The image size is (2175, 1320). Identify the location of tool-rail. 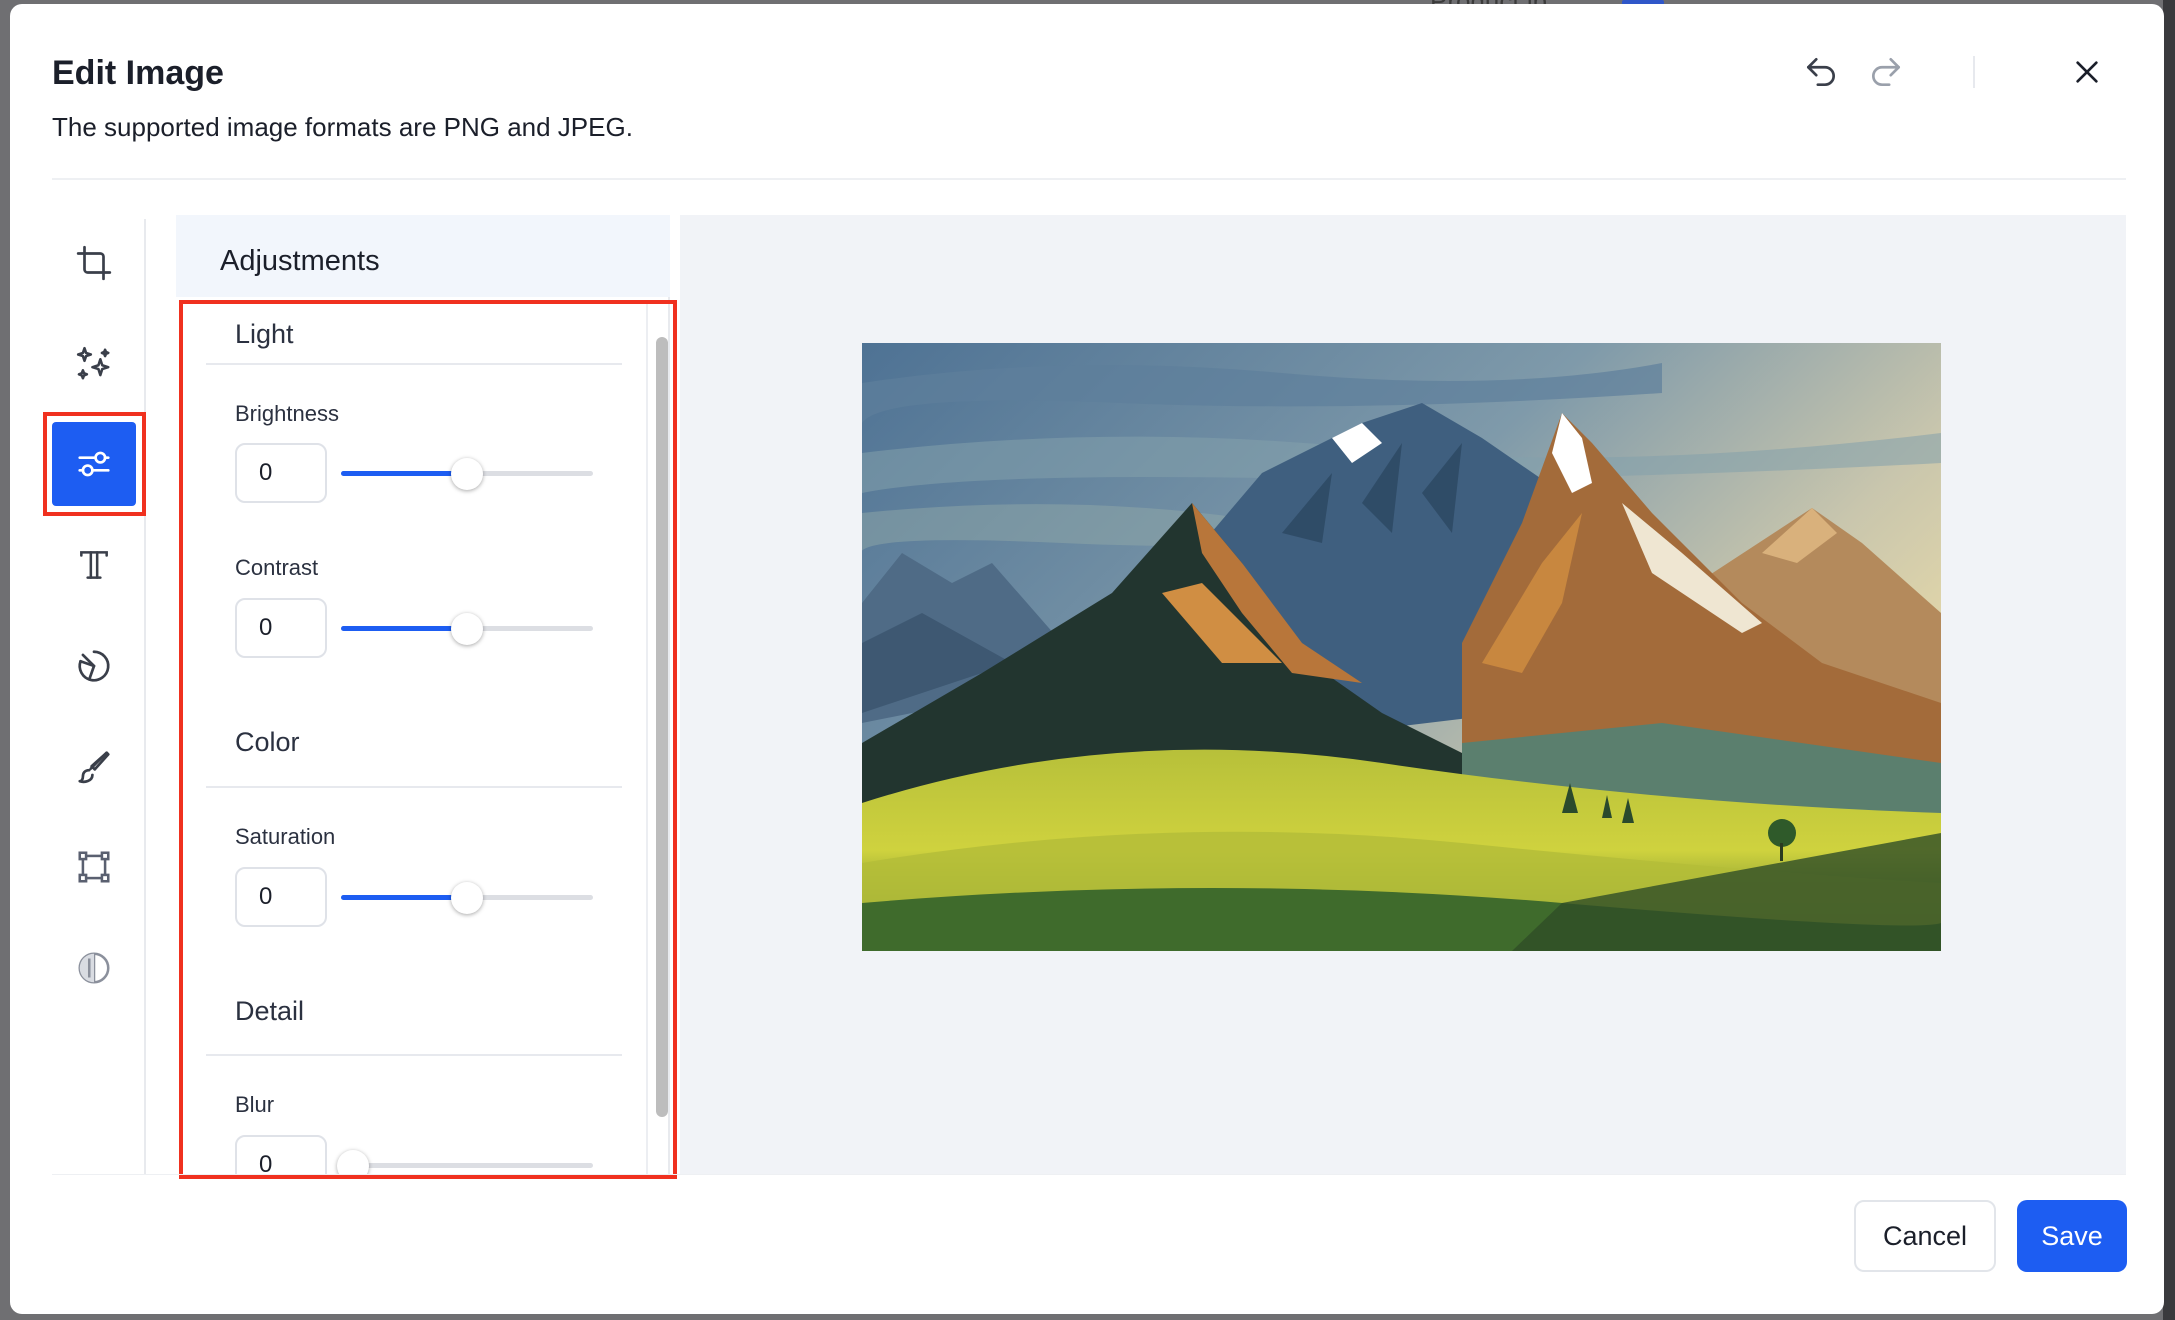
(99, 696).